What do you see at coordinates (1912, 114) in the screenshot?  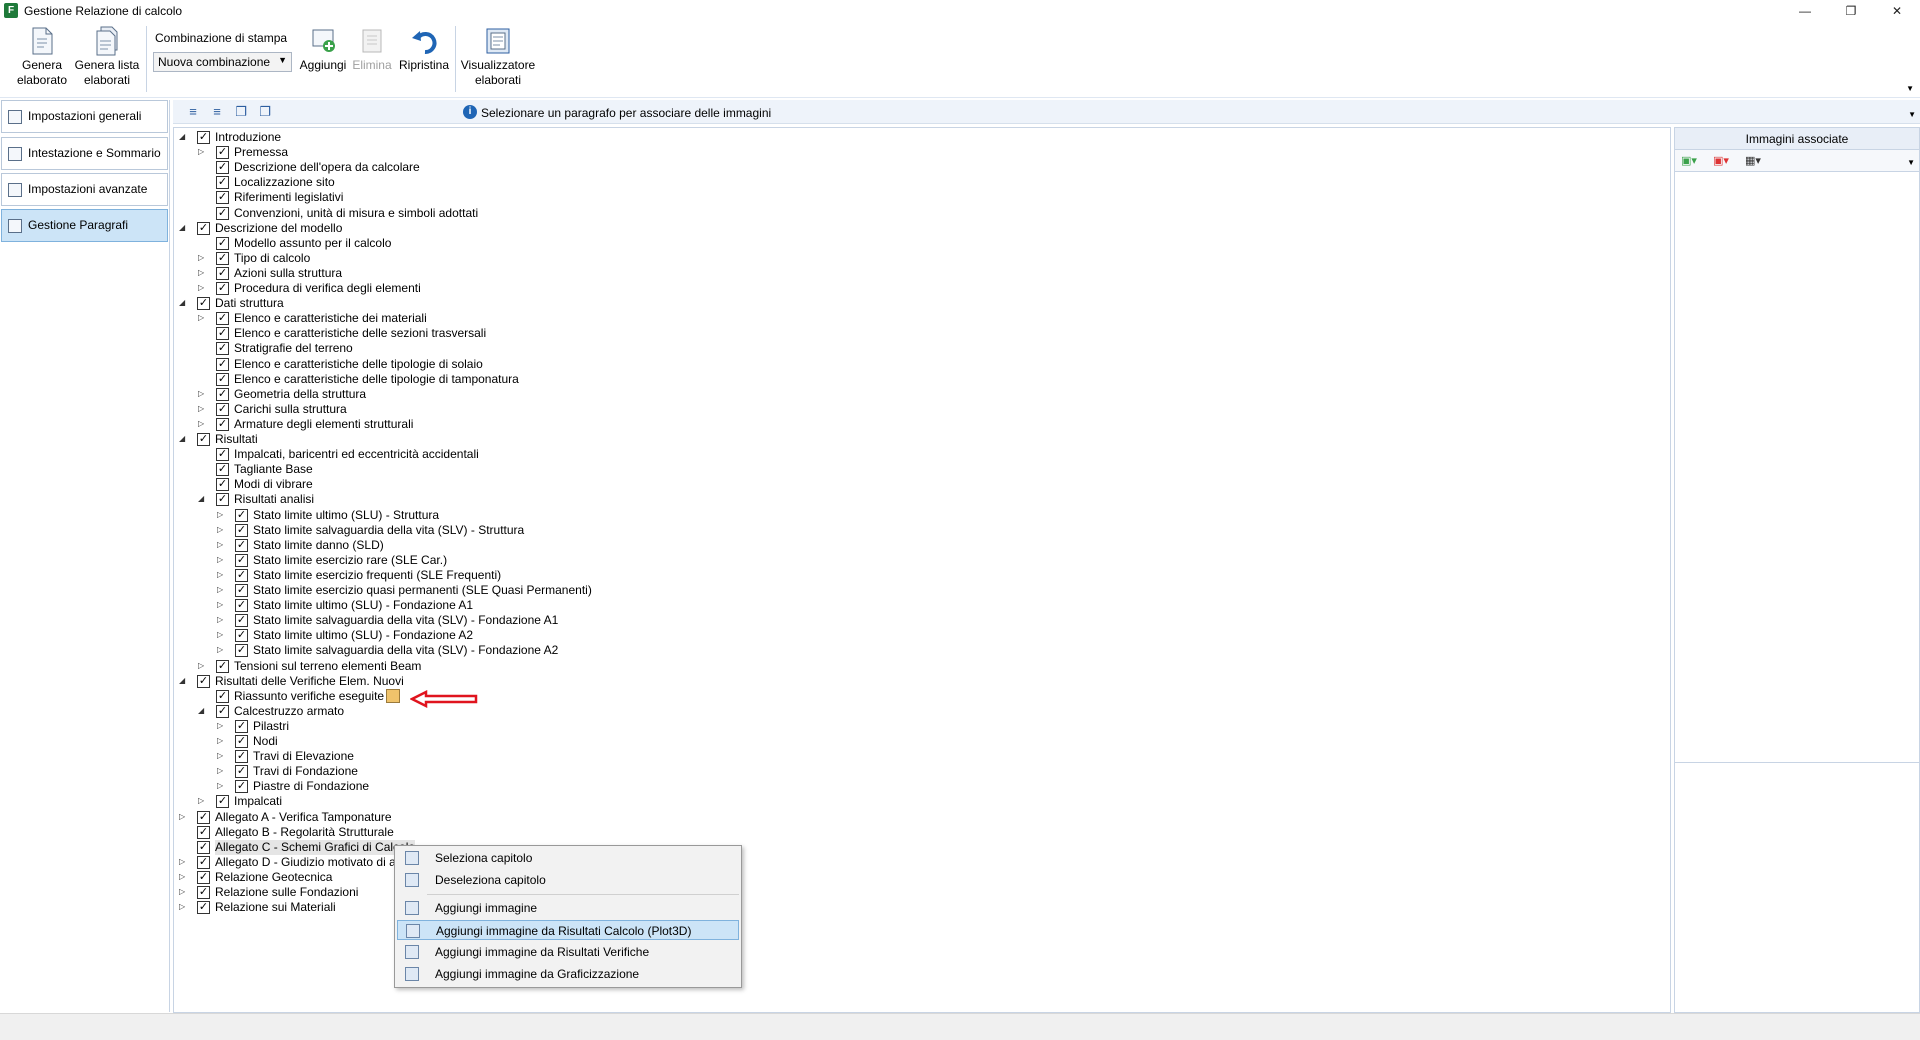 I see `toolstrip-overflow-icon: ▼` at bounding box center [1912, 114].